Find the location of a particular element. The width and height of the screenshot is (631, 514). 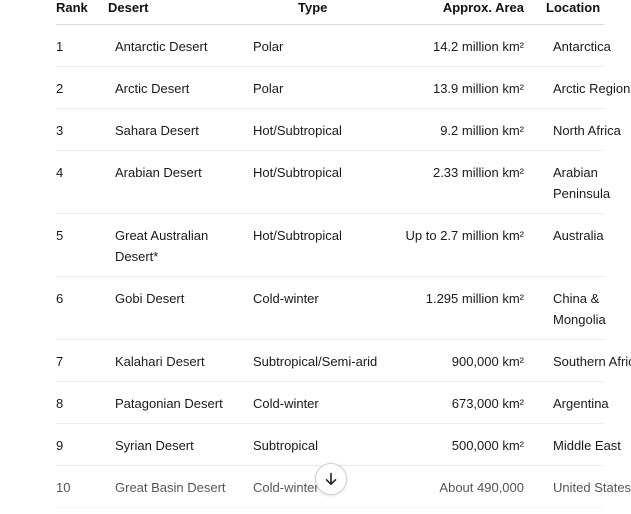

header-rank: Rank is located at coordinates (82, 12).